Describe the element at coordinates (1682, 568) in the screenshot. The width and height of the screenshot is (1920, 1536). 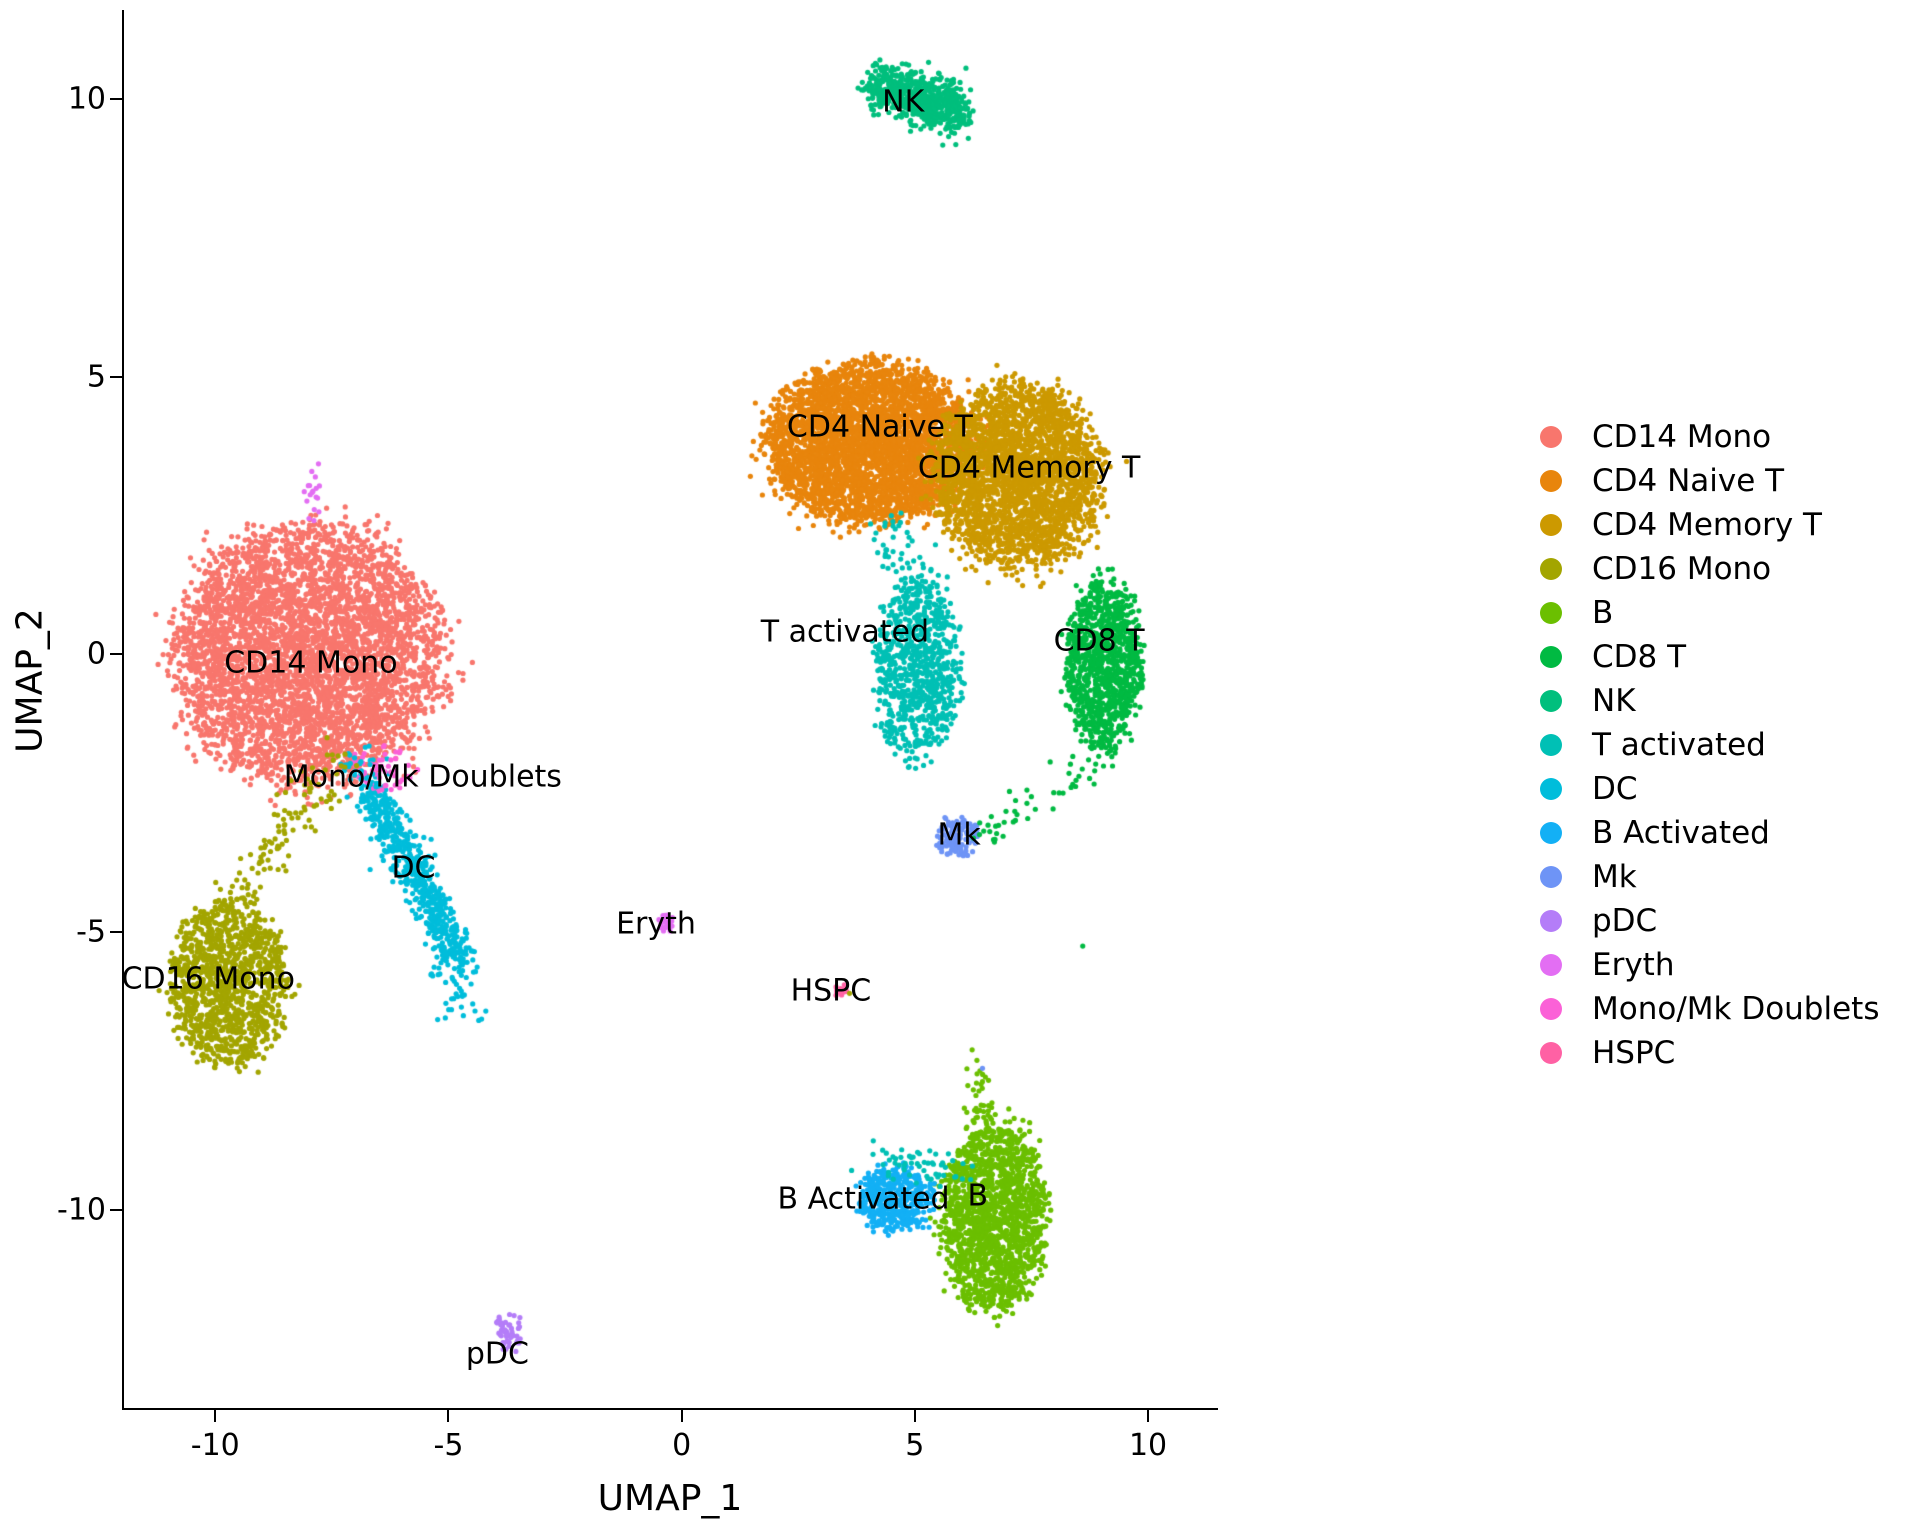
I see `legend-item-label: CD16 Mono` at that location.